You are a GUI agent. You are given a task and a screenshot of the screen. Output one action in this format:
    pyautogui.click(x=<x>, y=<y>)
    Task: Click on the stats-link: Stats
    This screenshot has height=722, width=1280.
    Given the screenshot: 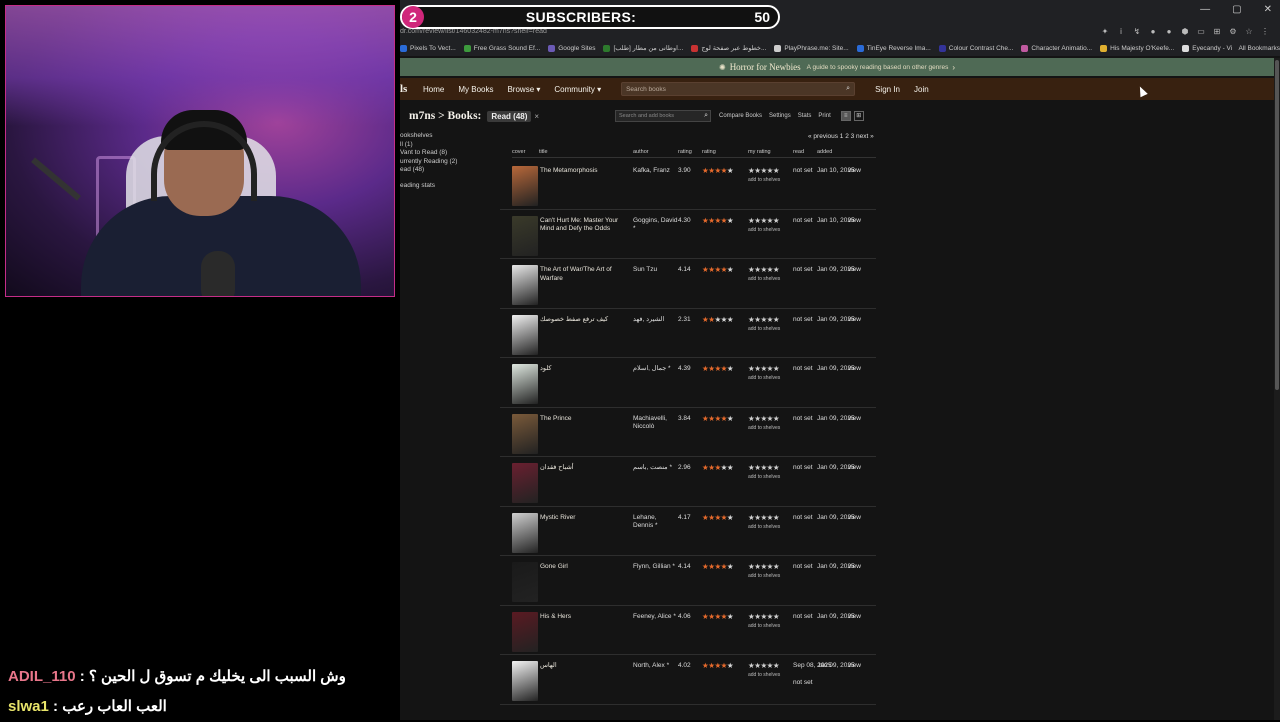 What is the action you would take?
    pyautogui.click(x=805, y=116)
    